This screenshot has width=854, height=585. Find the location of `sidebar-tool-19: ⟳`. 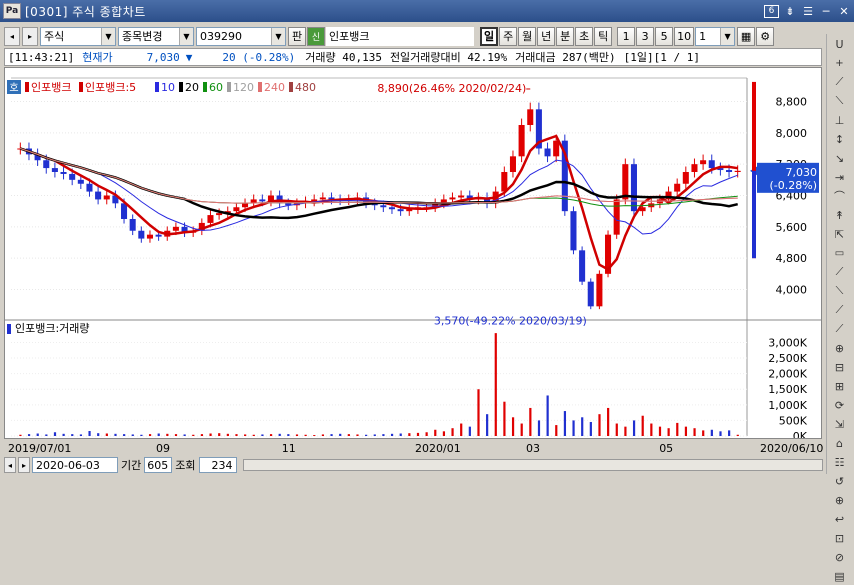

sidebar-tool-19: ⟳ is located at coordinates (840, 405).